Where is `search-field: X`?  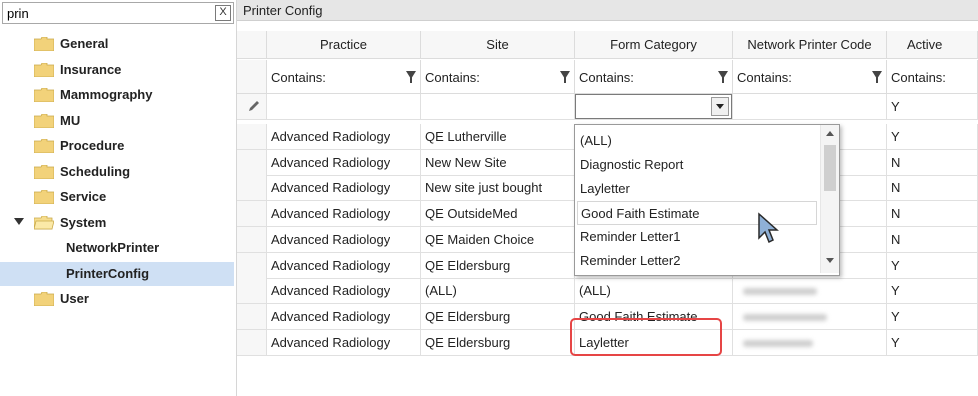 search-field: X is located at coordinates (118, 13).